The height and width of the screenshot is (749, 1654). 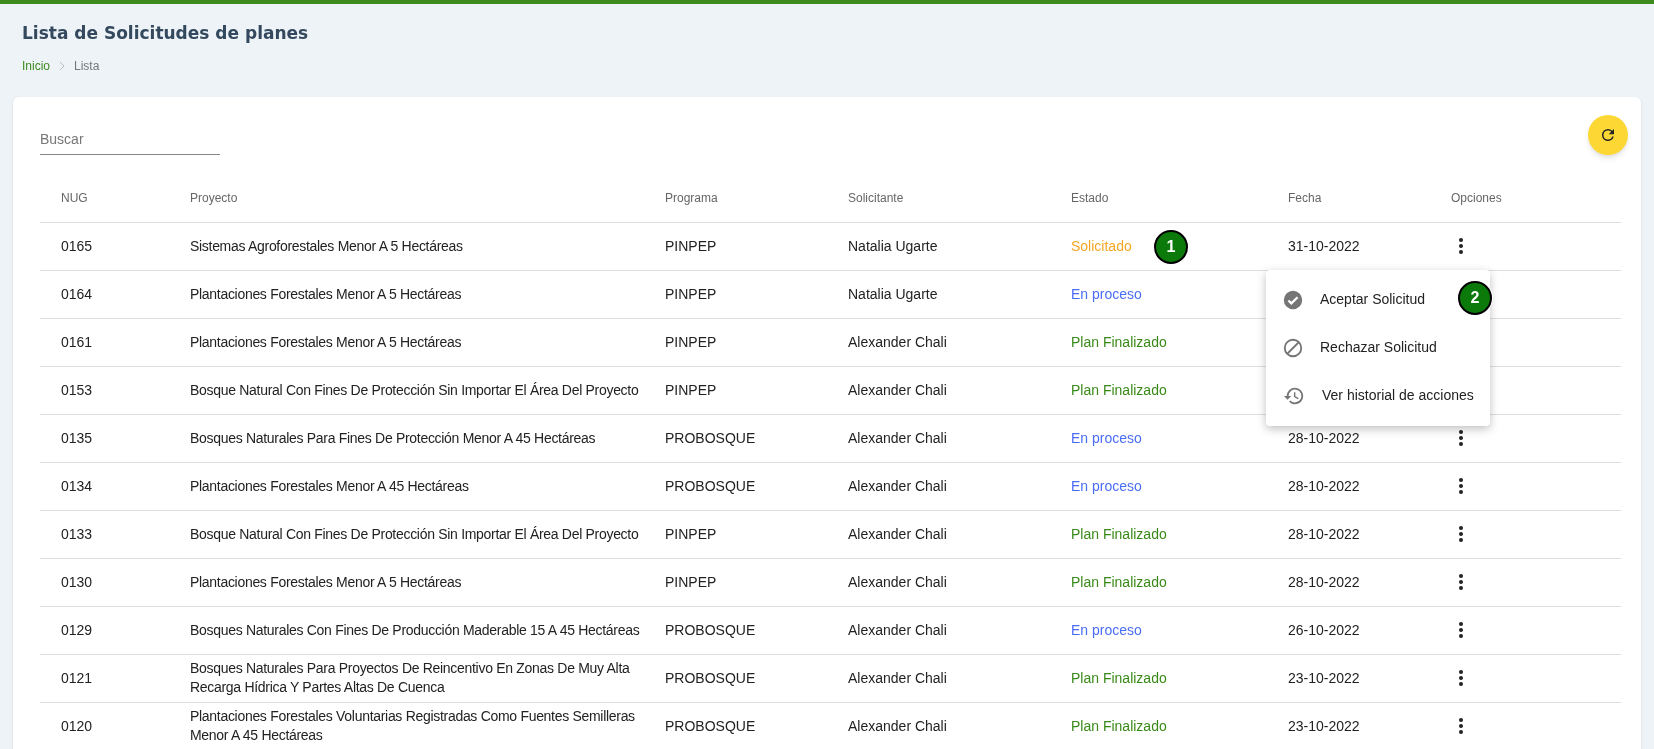 What do you see at coordinates (1476, 198) in the screenshot?
I see `column-header: Opciones` at bounding box center [1476, 198].